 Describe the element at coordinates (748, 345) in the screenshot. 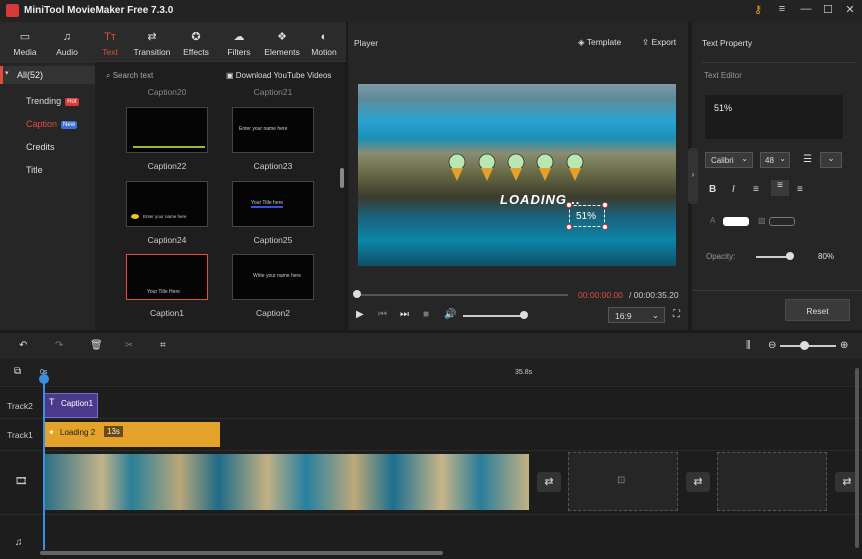

I see `fit-timeline-icon: ⫼` at that location.